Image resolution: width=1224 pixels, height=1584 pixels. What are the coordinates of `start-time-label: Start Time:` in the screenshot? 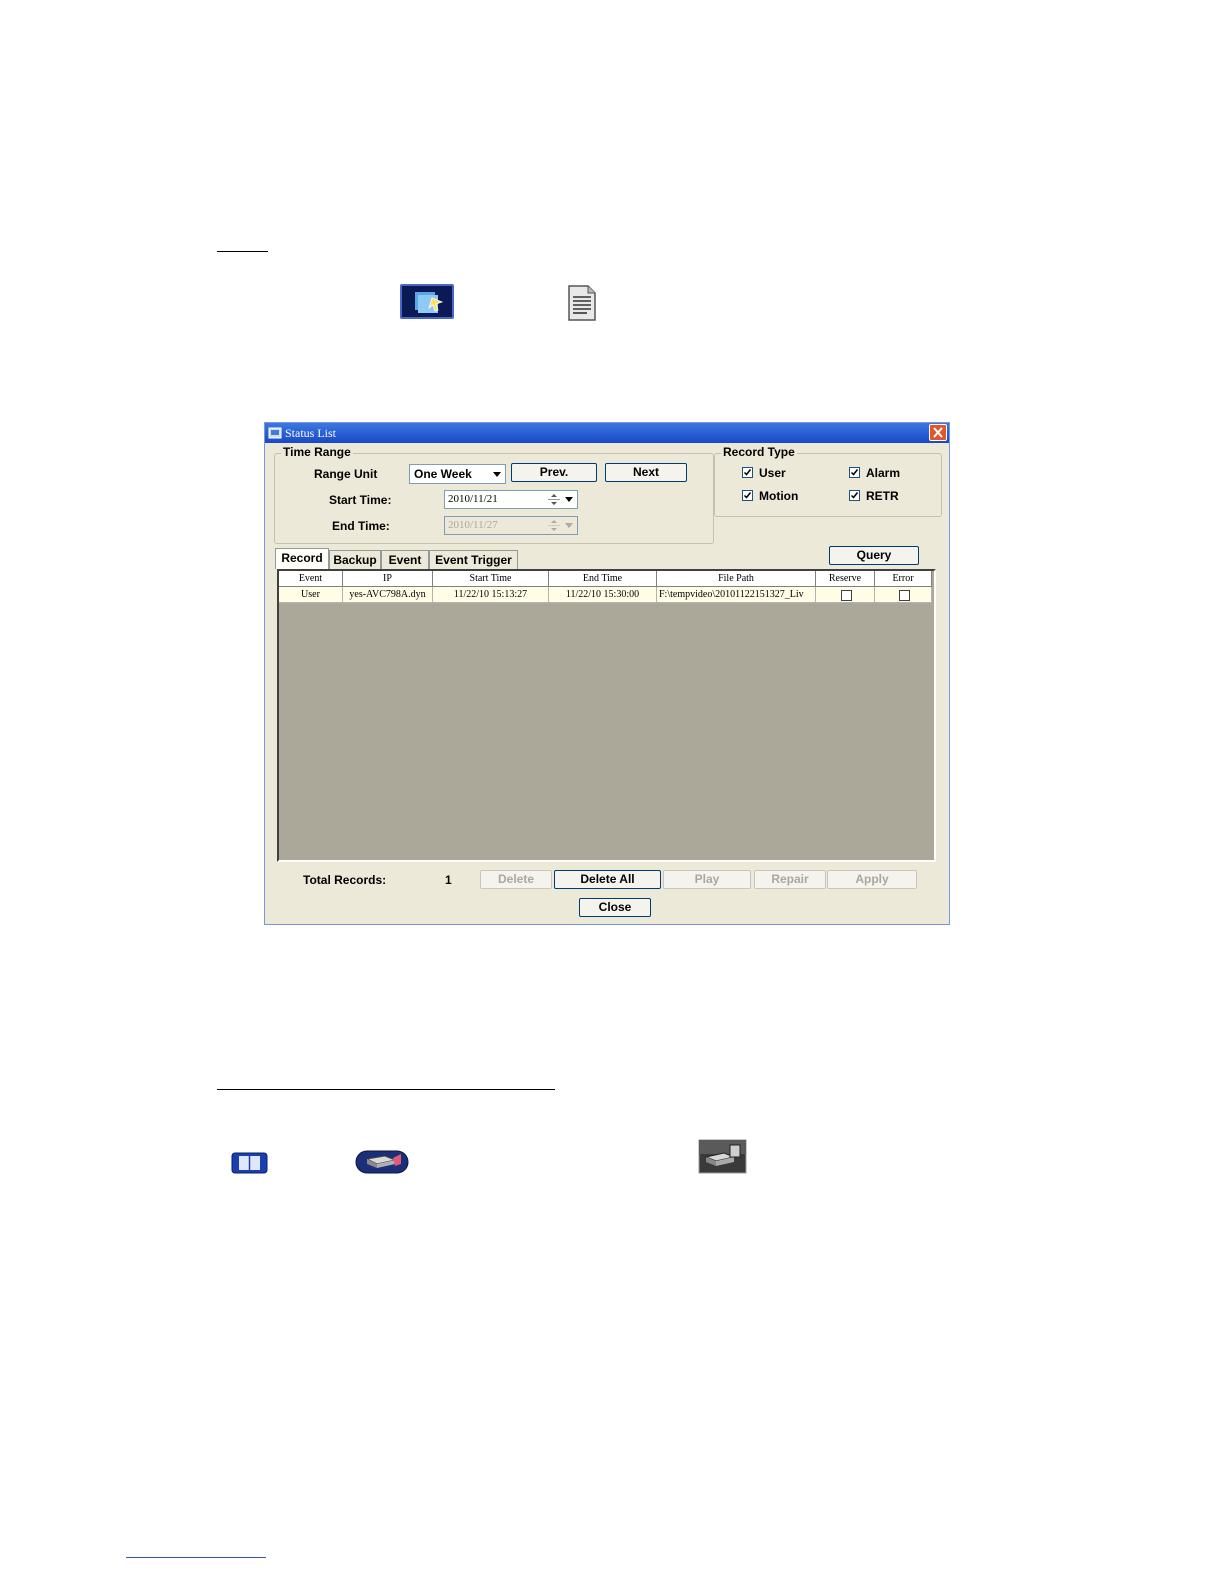 It's located at (360, 500).